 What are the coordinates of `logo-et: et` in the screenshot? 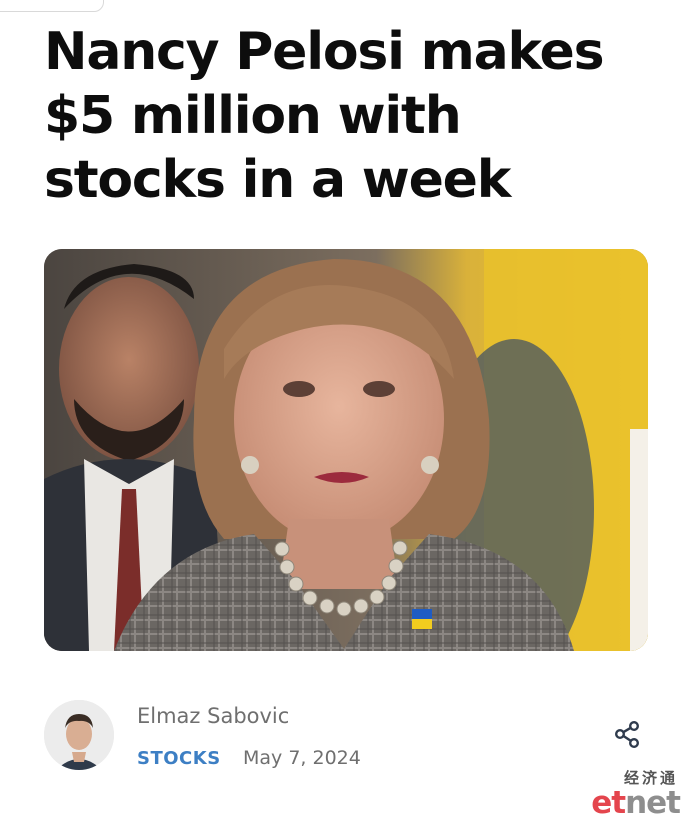 It's located at (608, 803).